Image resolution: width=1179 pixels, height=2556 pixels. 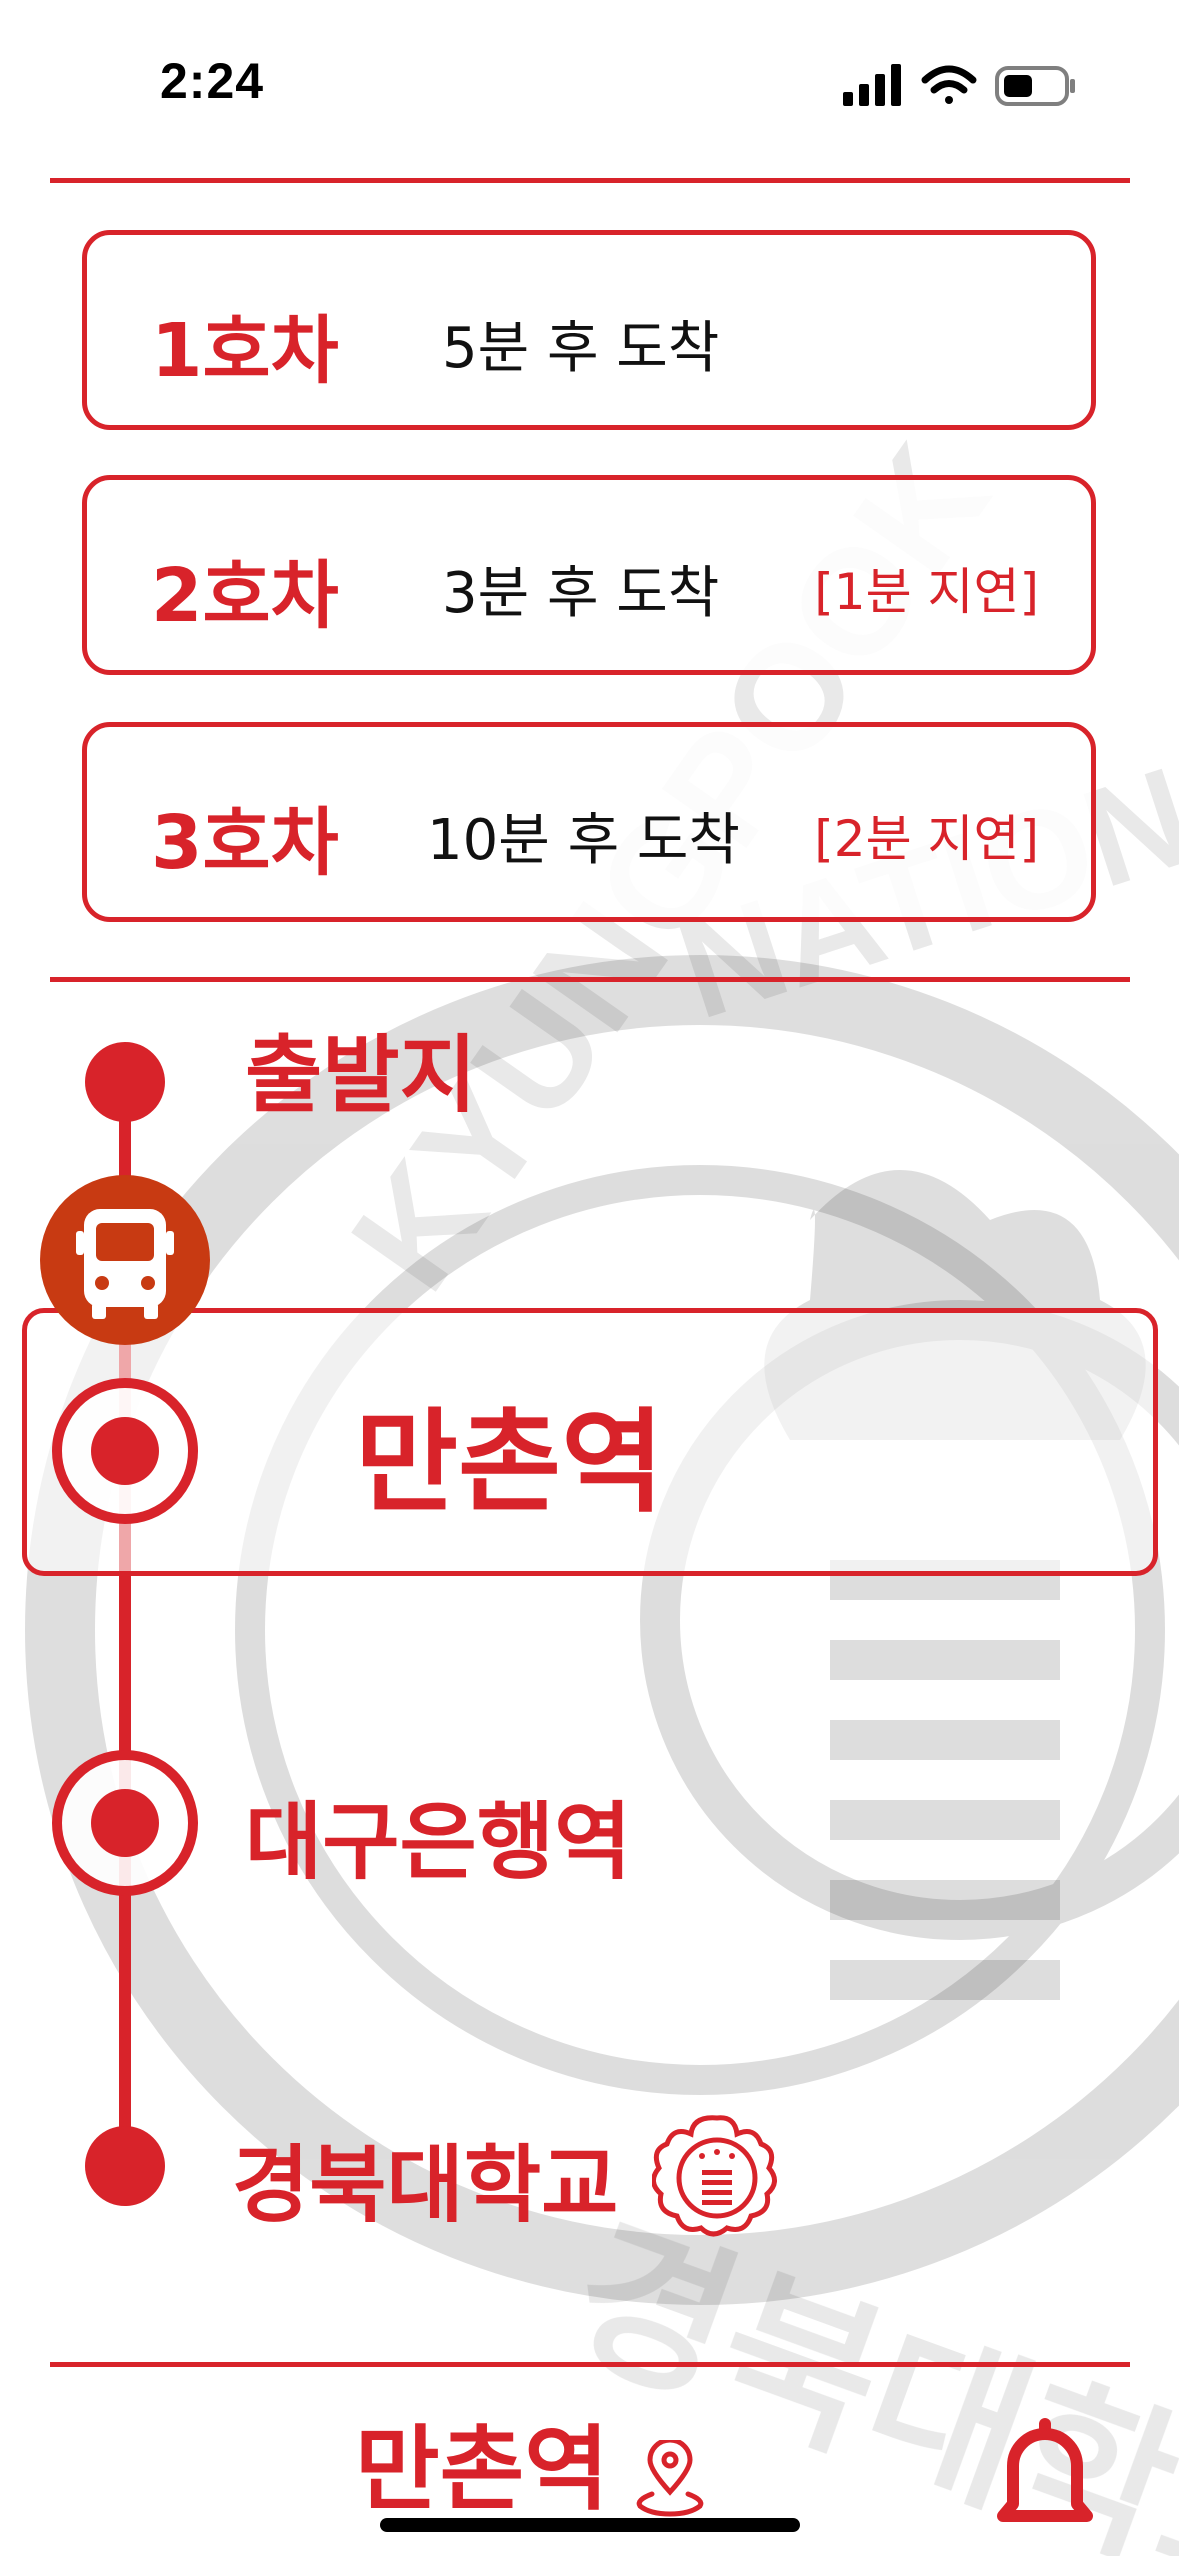 I want to click on bus-card-2: 2호차 3분 후 도착 [1분 지연], so click(x=589, y=575).